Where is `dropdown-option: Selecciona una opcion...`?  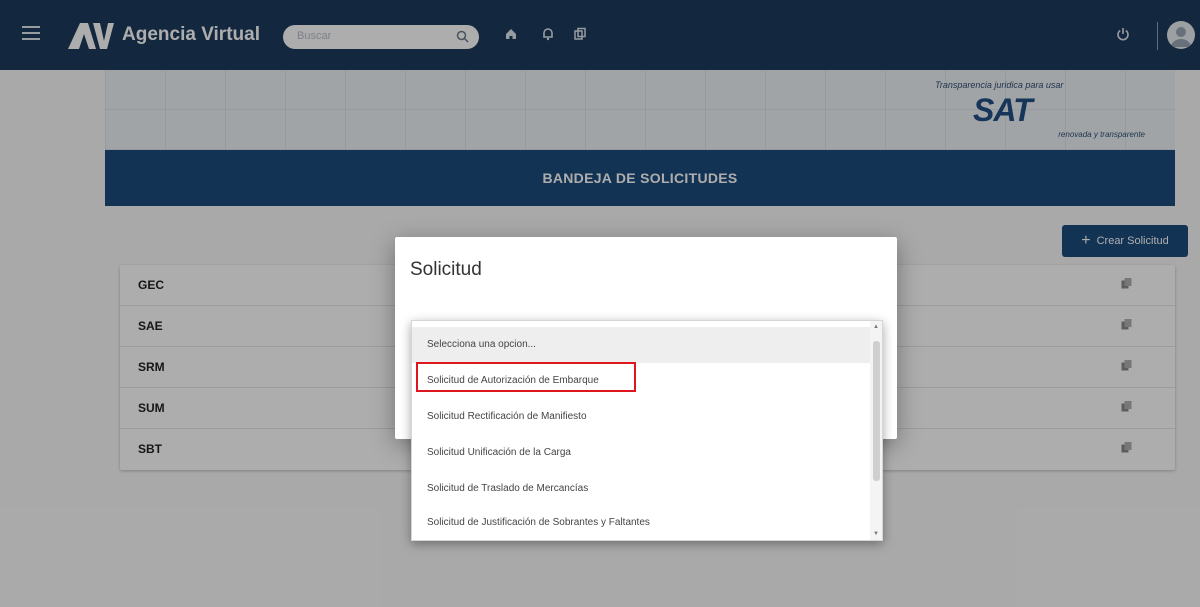
dropdown-option: Selecciona una opcion... is located at coordinates (641, 345).